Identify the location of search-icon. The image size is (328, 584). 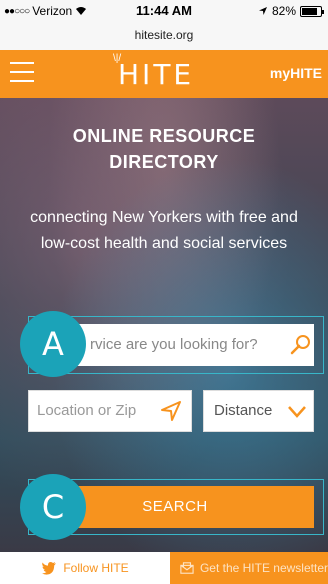
(301, 344).